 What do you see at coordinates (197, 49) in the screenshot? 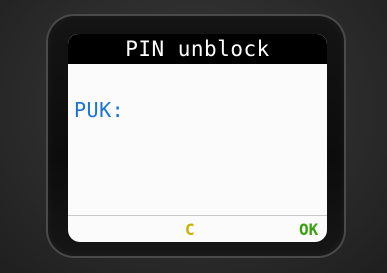
I see `screen-title: PIN unblock` at bounding box center [197, 49].